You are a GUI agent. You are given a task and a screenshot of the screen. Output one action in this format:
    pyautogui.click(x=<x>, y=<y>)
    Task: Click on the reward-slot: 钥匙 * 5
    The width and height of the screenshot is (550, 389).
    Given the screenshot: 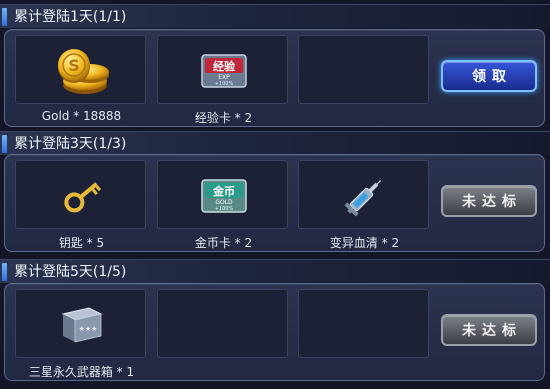 What is the action you would take?
    pyautogui.click(x=80, y=205)
    